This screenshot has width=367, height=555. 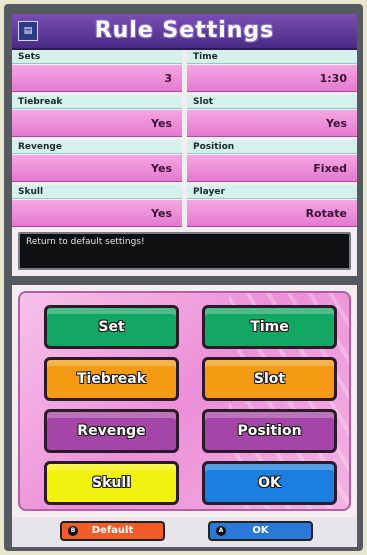 I want to click on ok-button: OK, so click(x=269, y=483).